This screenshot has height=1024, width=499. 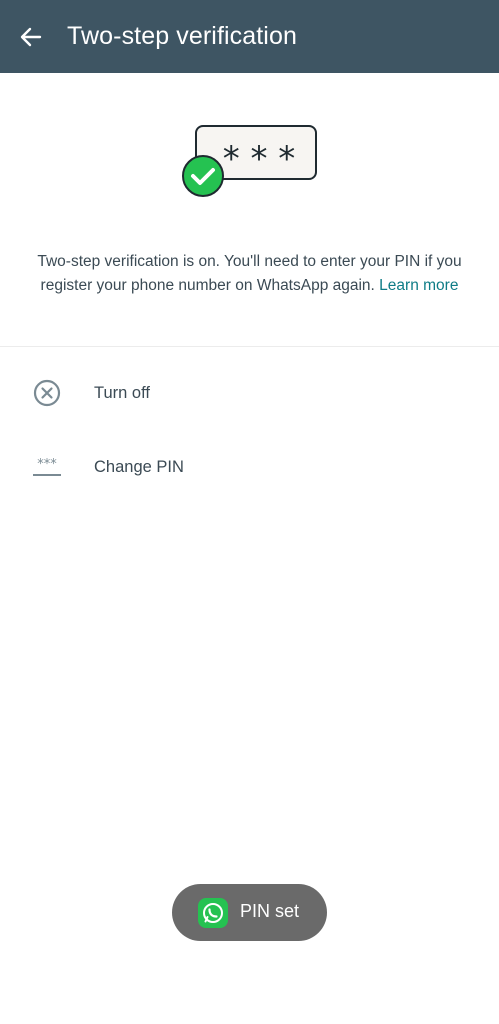 I want to click on pin-dots-glyph: ***, so click(x=47, y=464).